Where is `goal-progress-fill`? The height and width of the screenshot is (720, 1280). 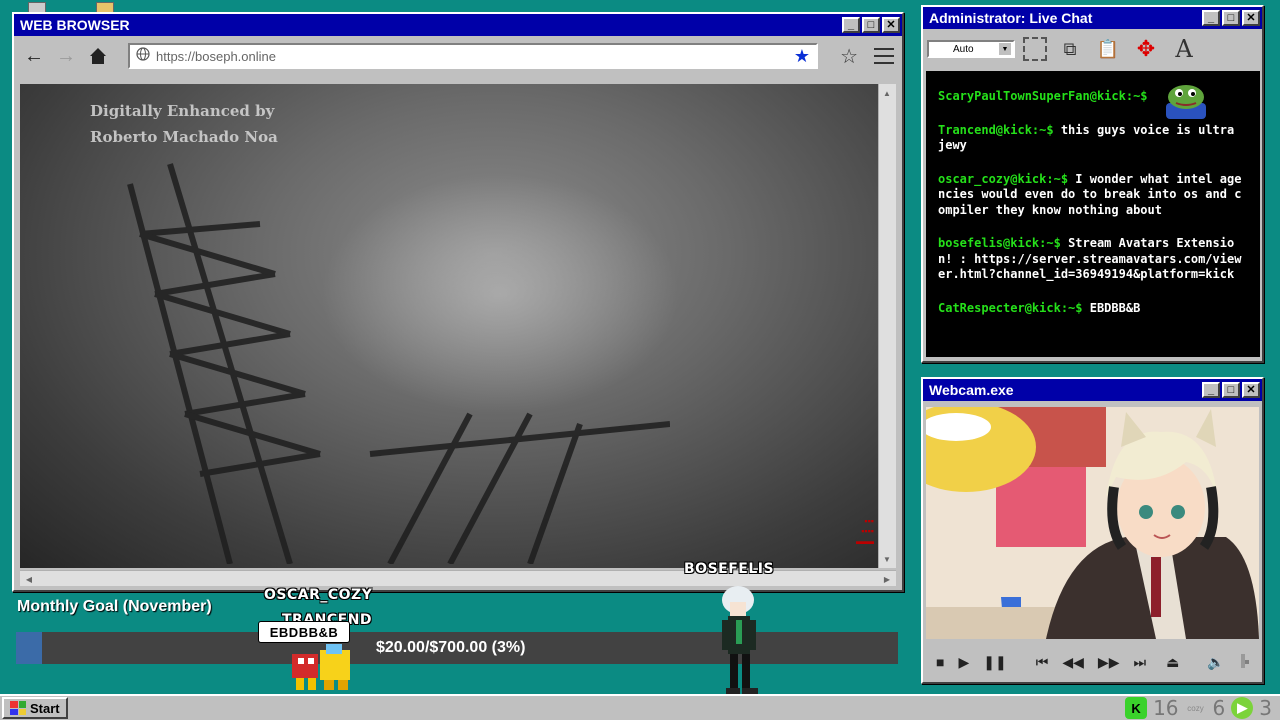 goal-progress-fill is located at coordinates (29, 648).